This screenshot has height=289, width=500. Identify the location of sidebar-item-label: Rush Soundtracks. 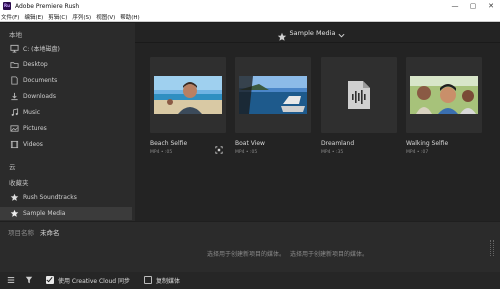
(50, 197).